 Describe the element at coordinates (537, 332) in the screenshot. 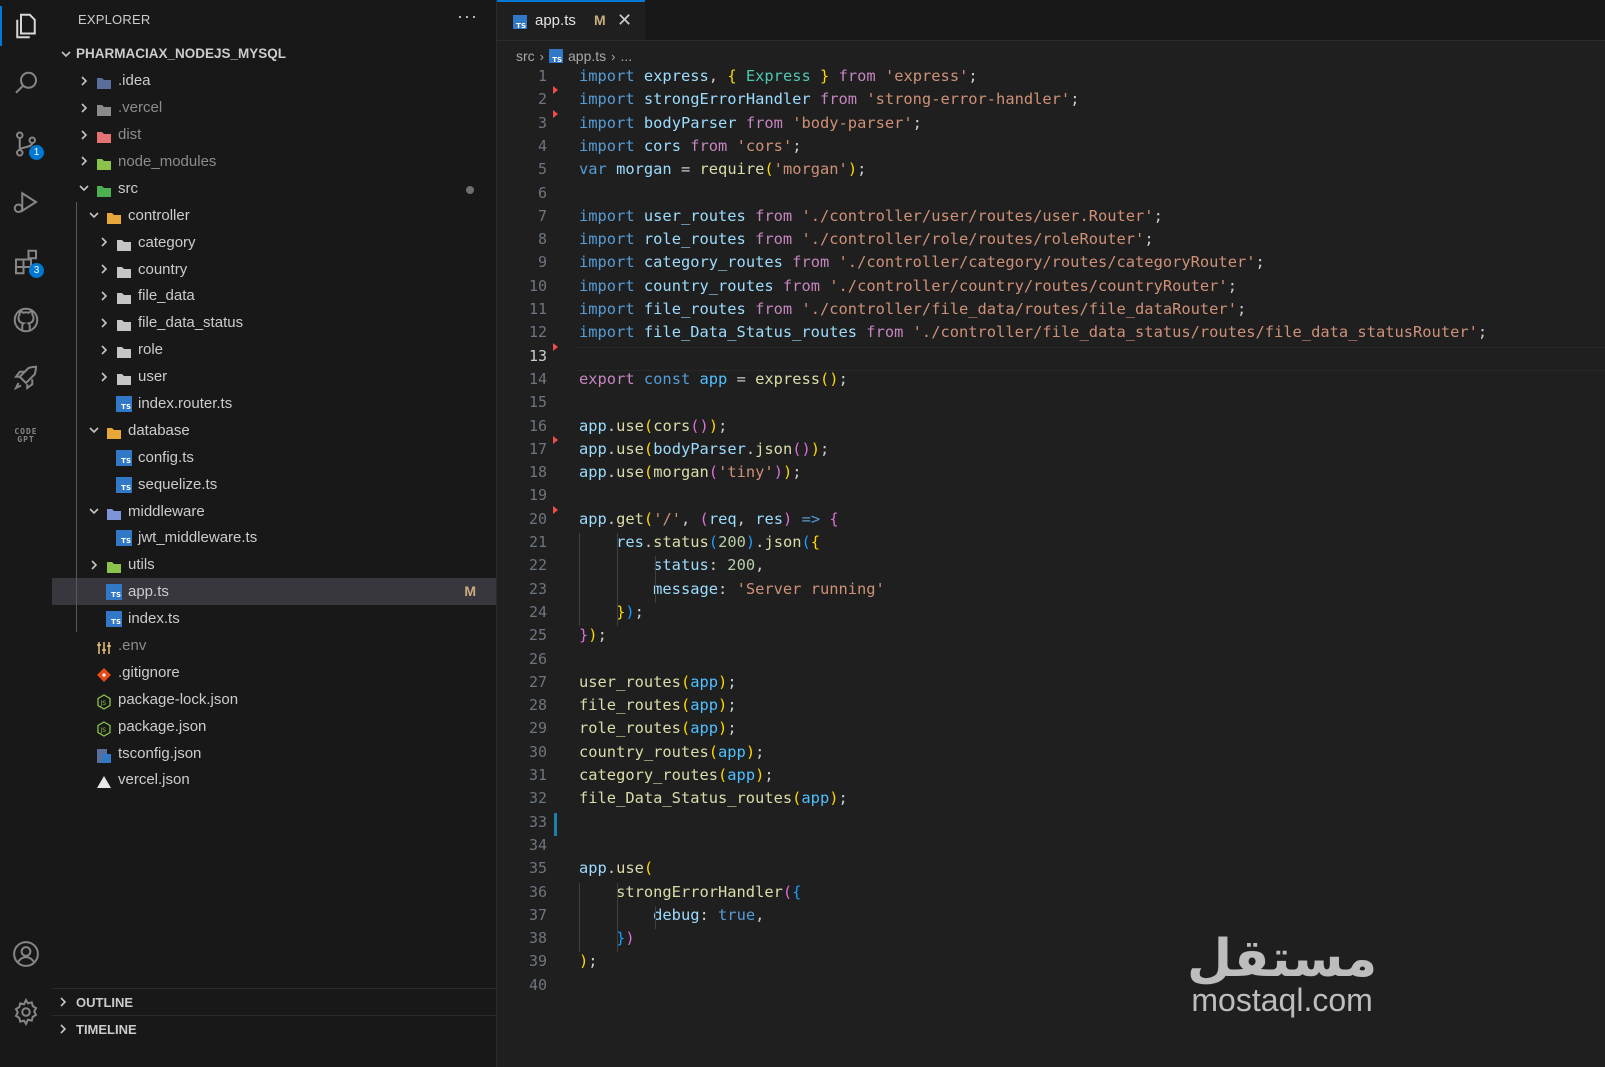

I see `line-number: 12` at that location.